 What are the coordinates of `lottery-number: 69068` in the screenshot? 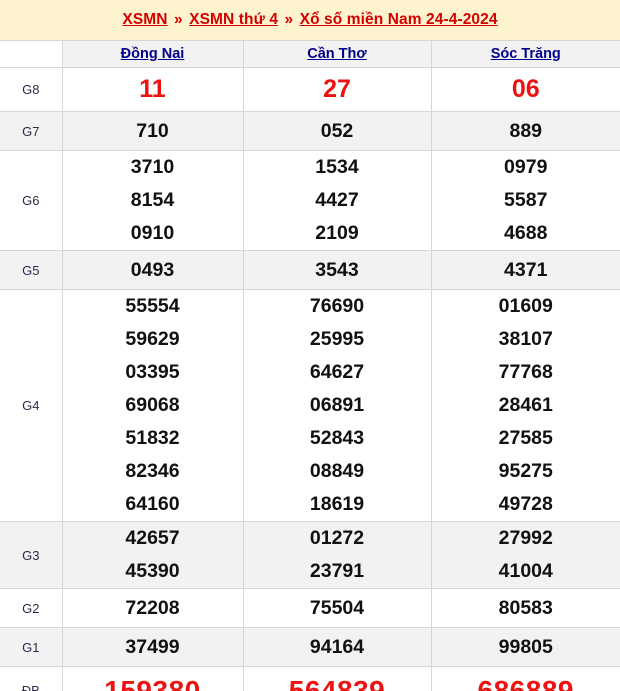 It's located at (152, 405).